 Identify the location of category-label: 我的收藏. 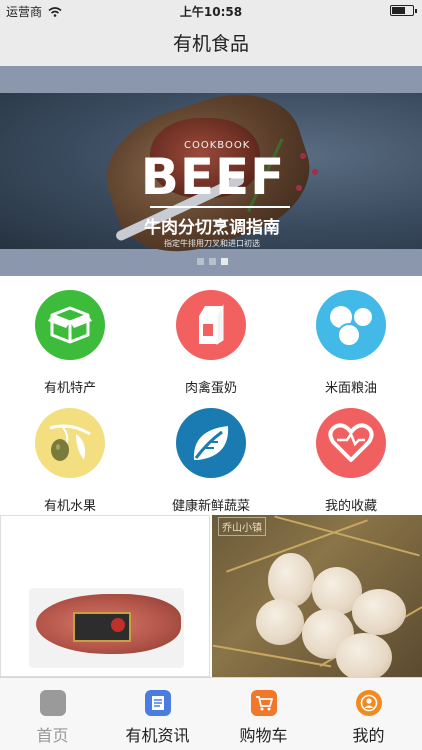
(350, 506).